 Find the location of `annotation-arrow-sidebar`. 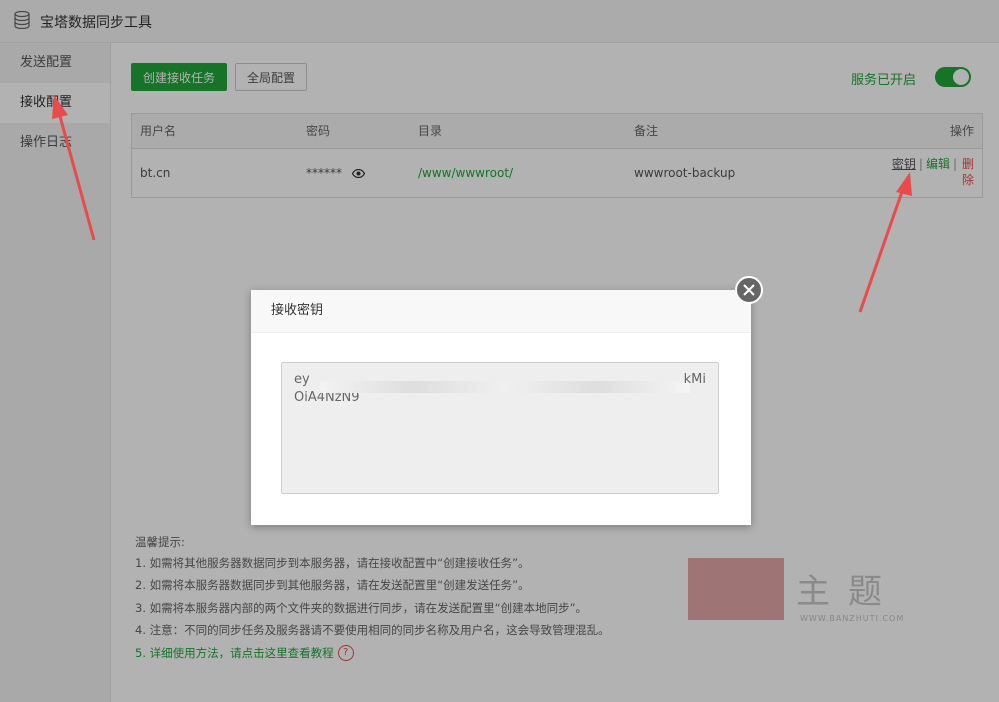

annotation-arrow-sidebar is located at coordinates (74, 168).